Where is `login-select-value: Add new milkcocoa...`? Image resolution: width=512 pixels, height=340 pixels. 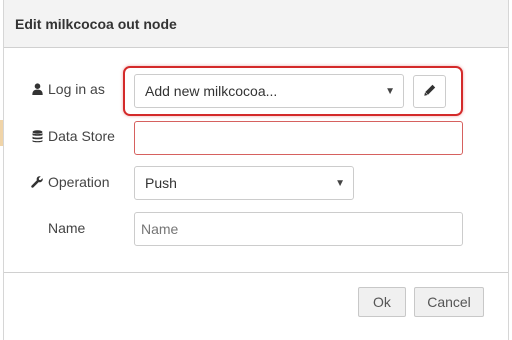
login-select-value: Add new milkcocoa... is located at coordinates (211, 91).